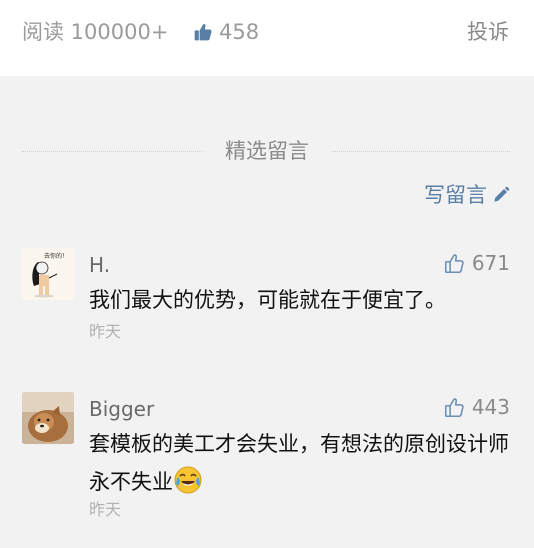 The height and width of the screenshot is (548, 534). What do you see at coordinates (267, 38) in the screenshot?
I see `article-stats-bar: 阅读 100000+ 458 投诉` at bounding box center [267, 38].